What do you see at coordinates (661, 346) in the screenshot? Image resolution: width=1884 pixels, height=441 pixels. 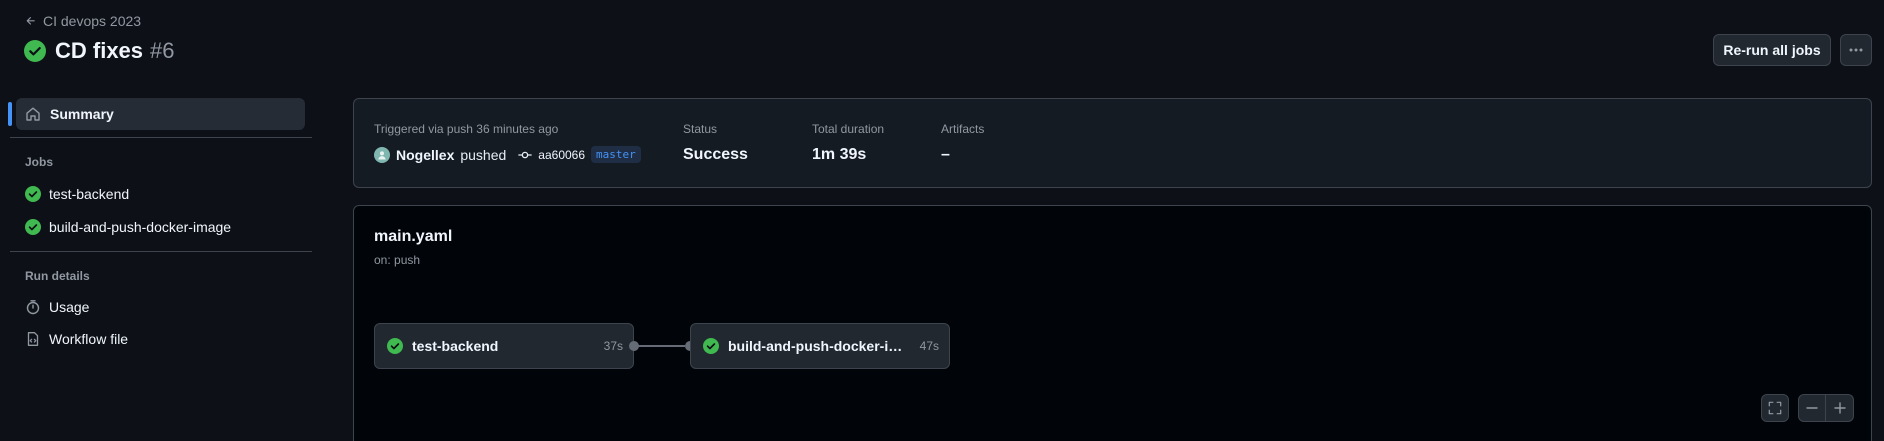 I see `connector-line` at bounding box center [661, 346].